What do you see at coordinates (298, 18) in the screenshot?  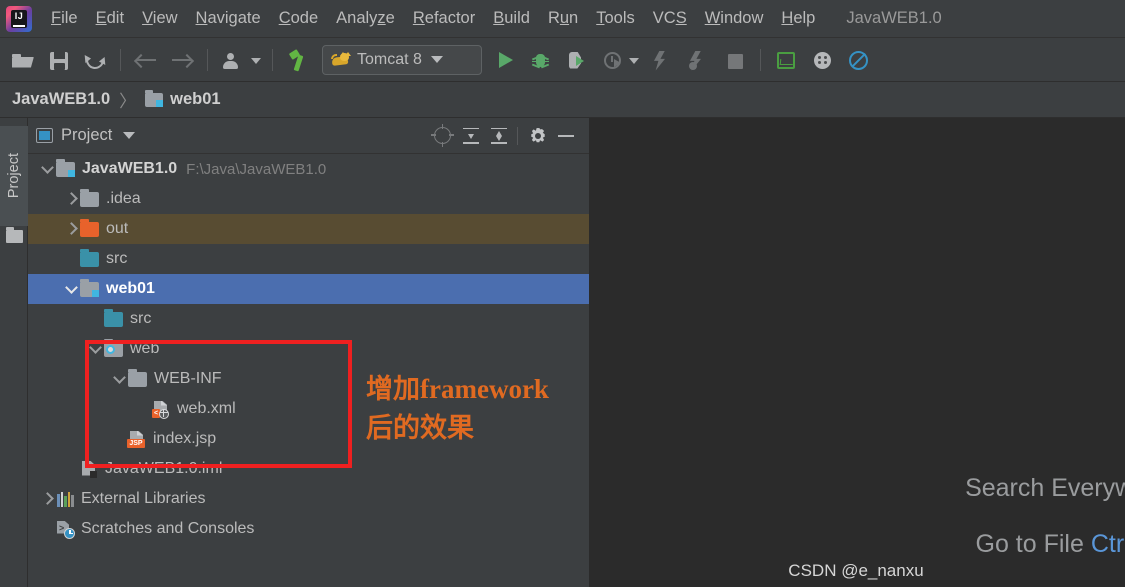 I see `menu-item-code: Code` at bounding box center [298, 18].